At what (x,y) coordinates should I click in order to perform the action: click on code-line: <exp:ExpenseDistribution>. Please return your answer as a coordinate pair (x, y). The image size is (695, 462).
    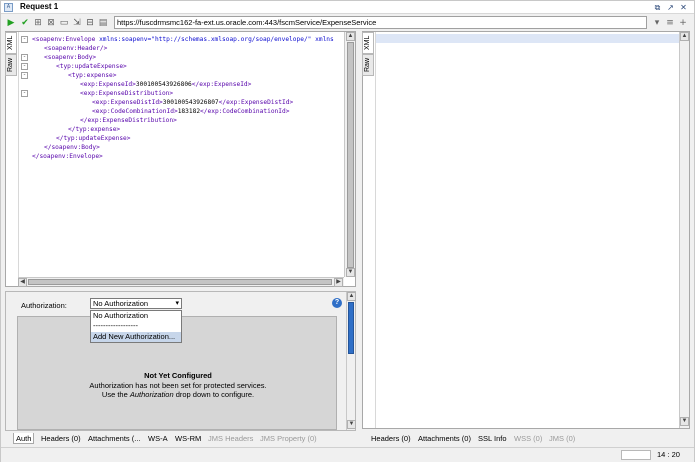
    Looking at the image, I should click on (126, 93).